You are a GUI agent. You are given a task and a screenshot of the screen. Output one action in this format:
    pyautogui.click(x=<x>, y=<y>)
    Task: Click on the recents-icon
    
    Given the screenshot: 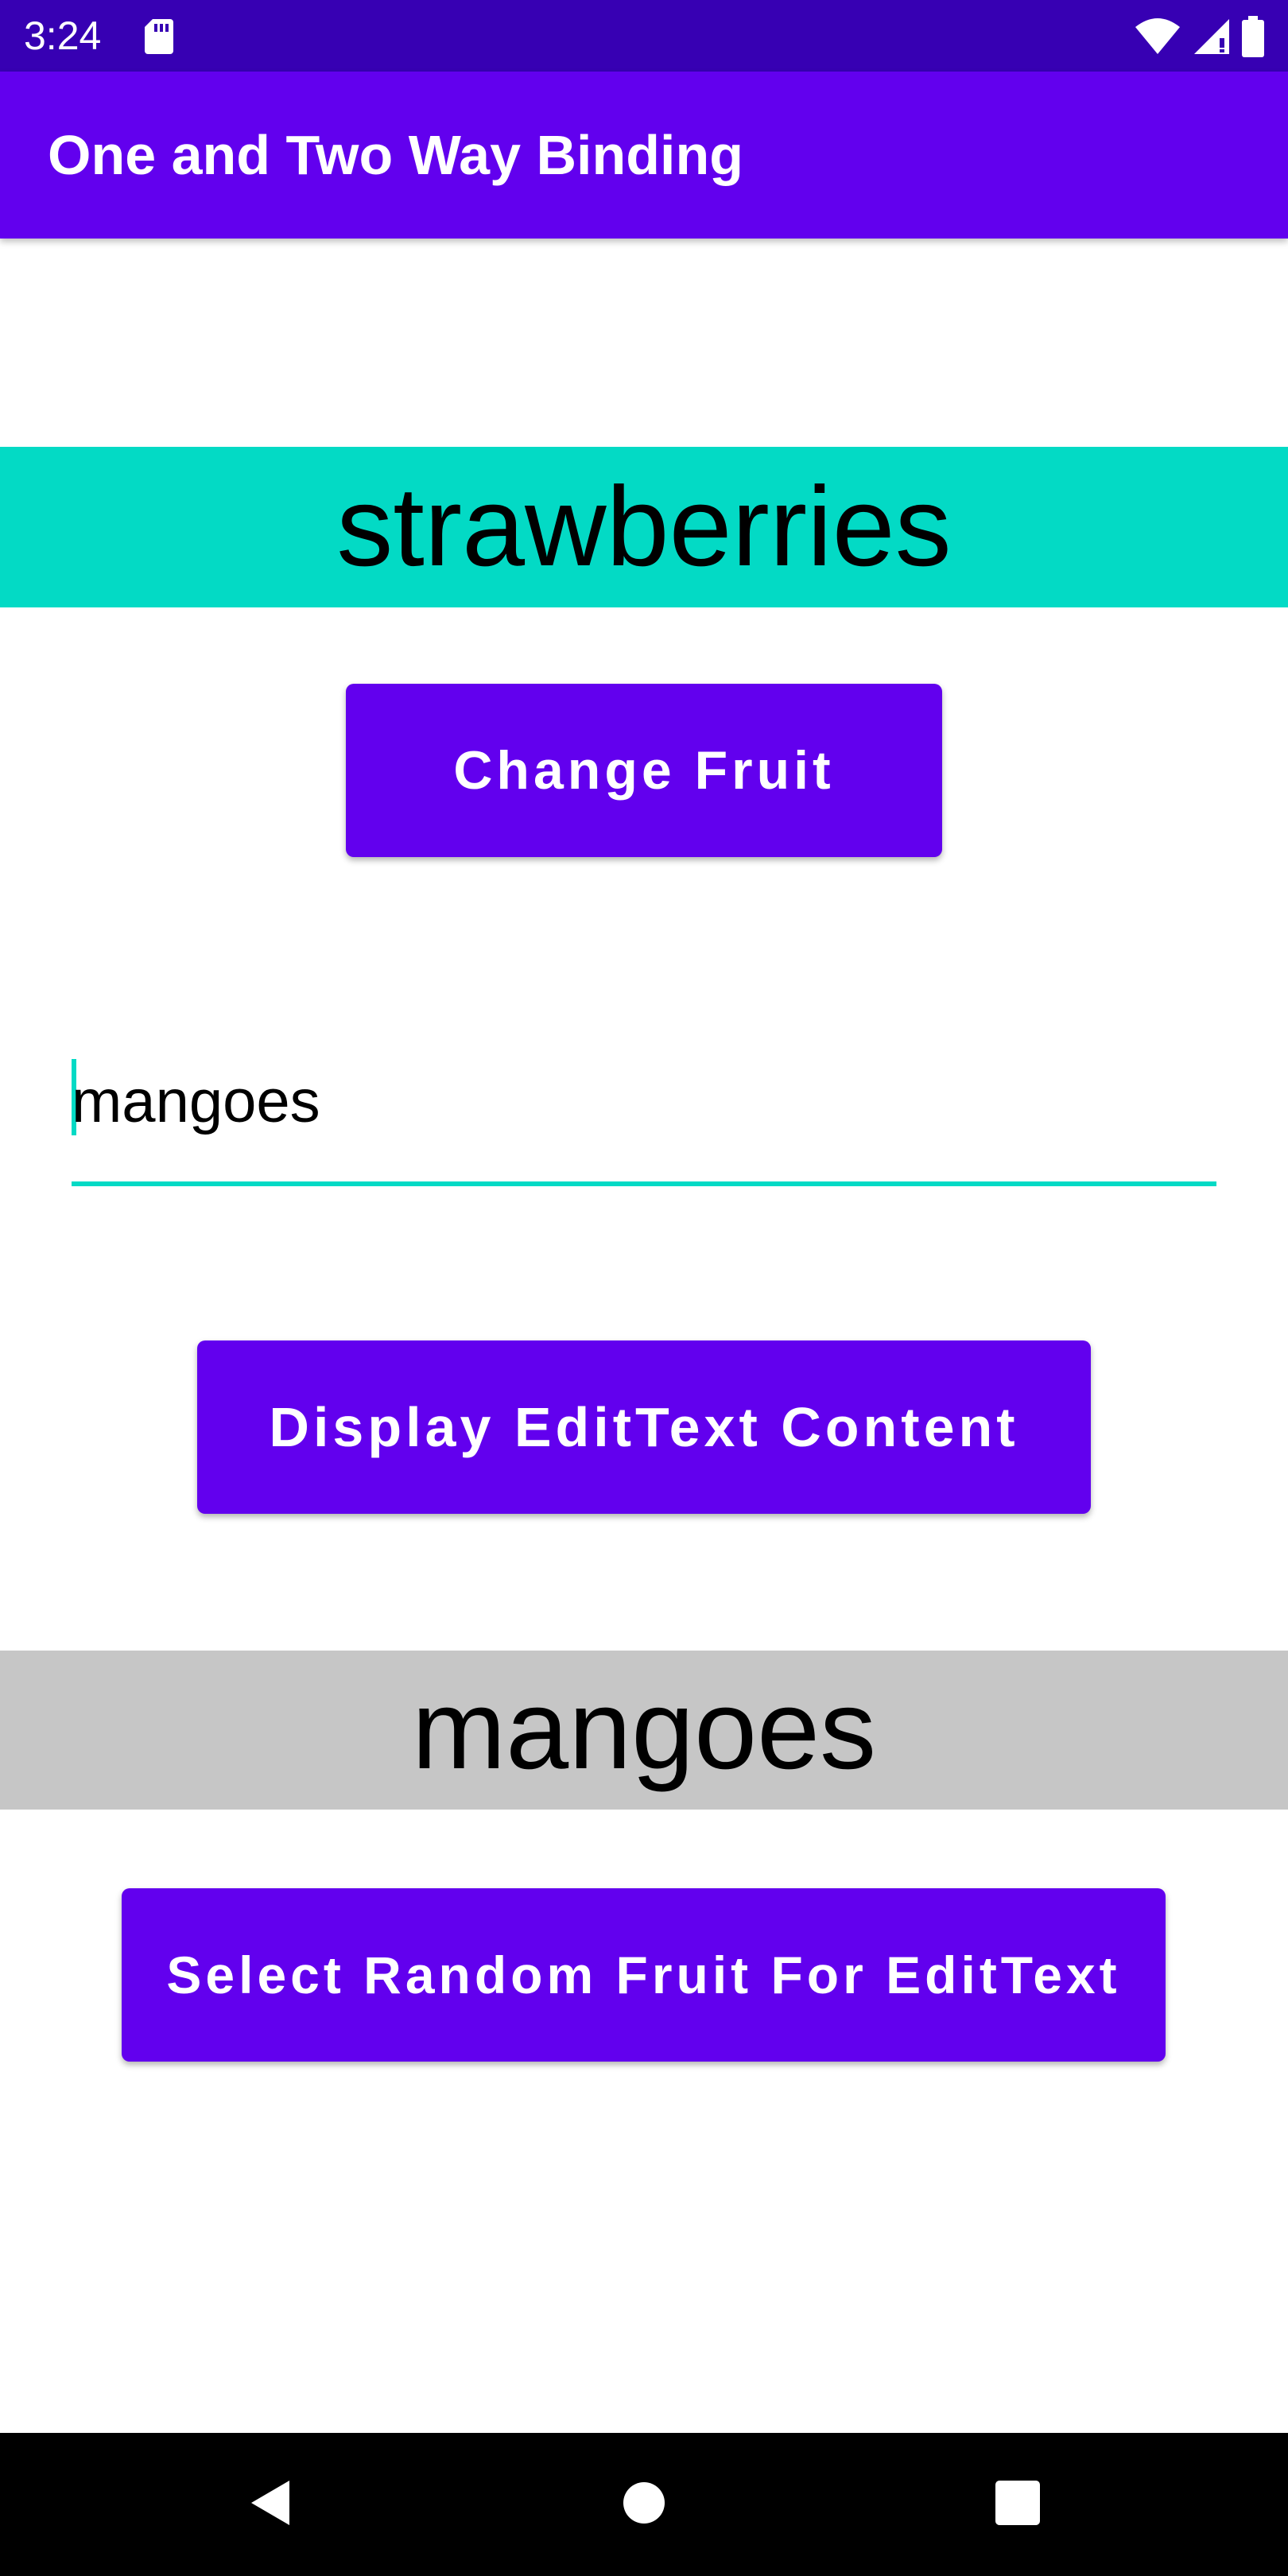 What is the action you would take?
    pyautogui.click(x=1017, y=2504)
    